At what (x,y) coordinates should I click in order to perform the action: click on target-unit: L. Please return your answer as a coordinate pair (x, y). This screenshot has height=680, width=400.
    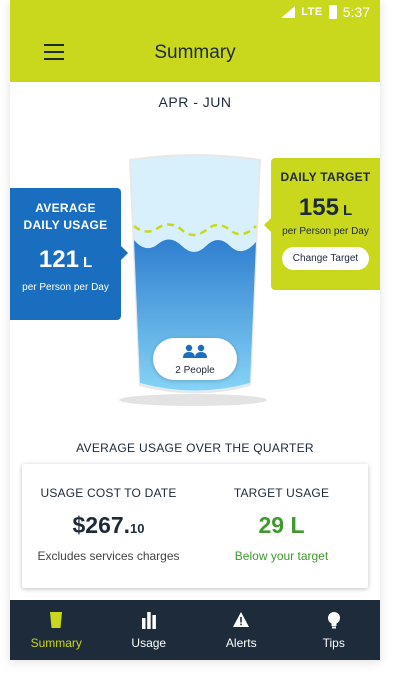
    Looking at the image, I should click on (347, 210).